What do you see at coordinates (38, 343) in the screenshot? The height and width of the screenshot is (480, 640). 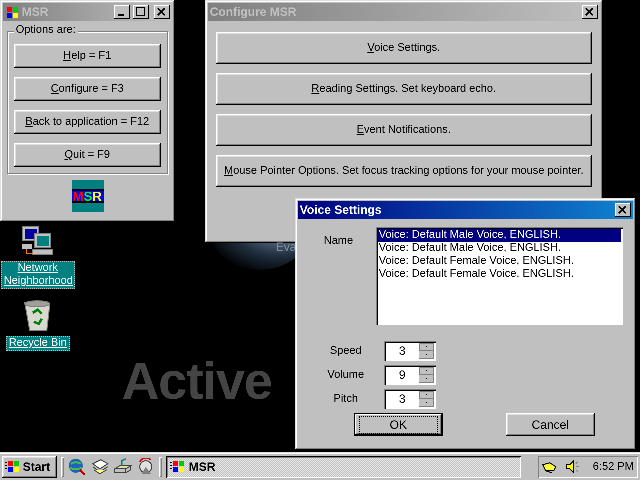 I see `desktop-icon-label: Recycle Bin` at bounding box center [38, 343].